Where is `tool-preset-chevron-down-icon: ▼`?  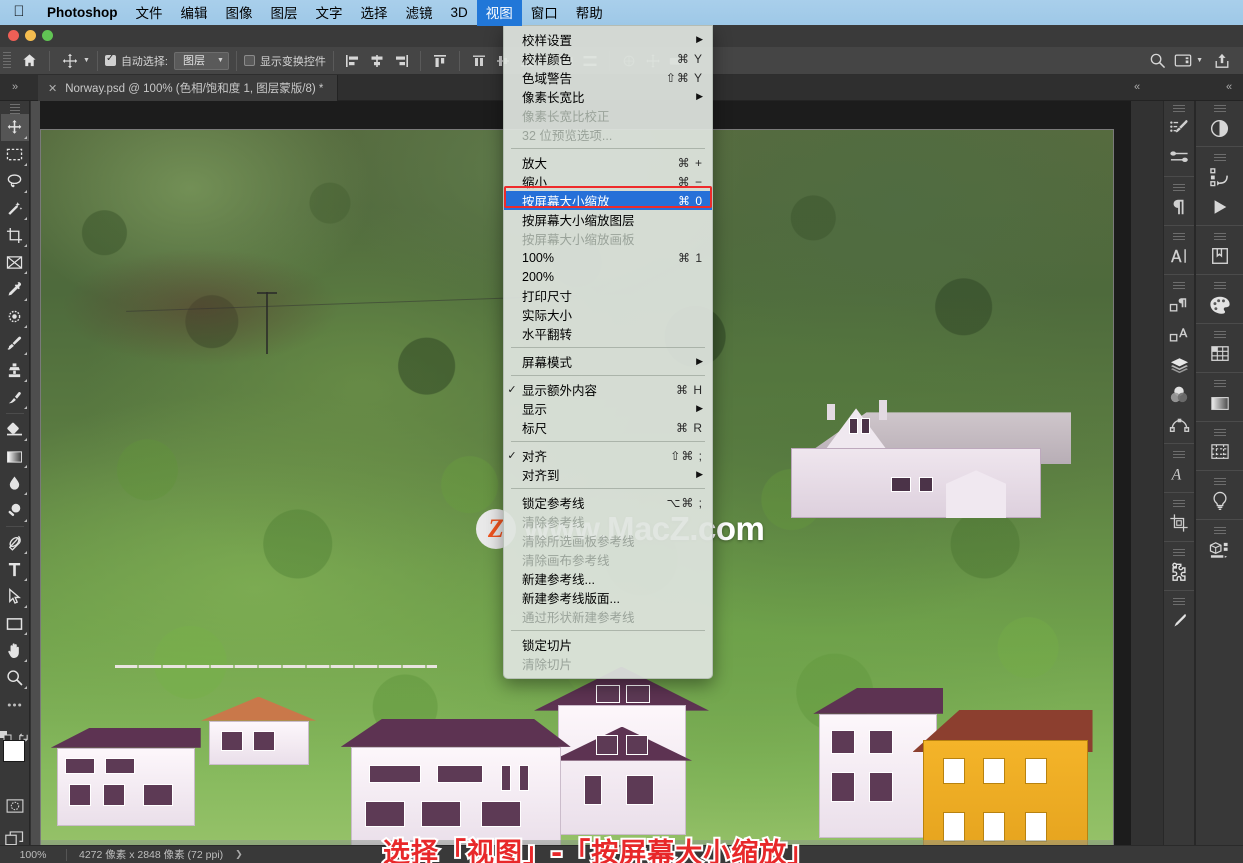 tool-preset-chevron-down-icon: ▼ is located at coordinates (86, 60).